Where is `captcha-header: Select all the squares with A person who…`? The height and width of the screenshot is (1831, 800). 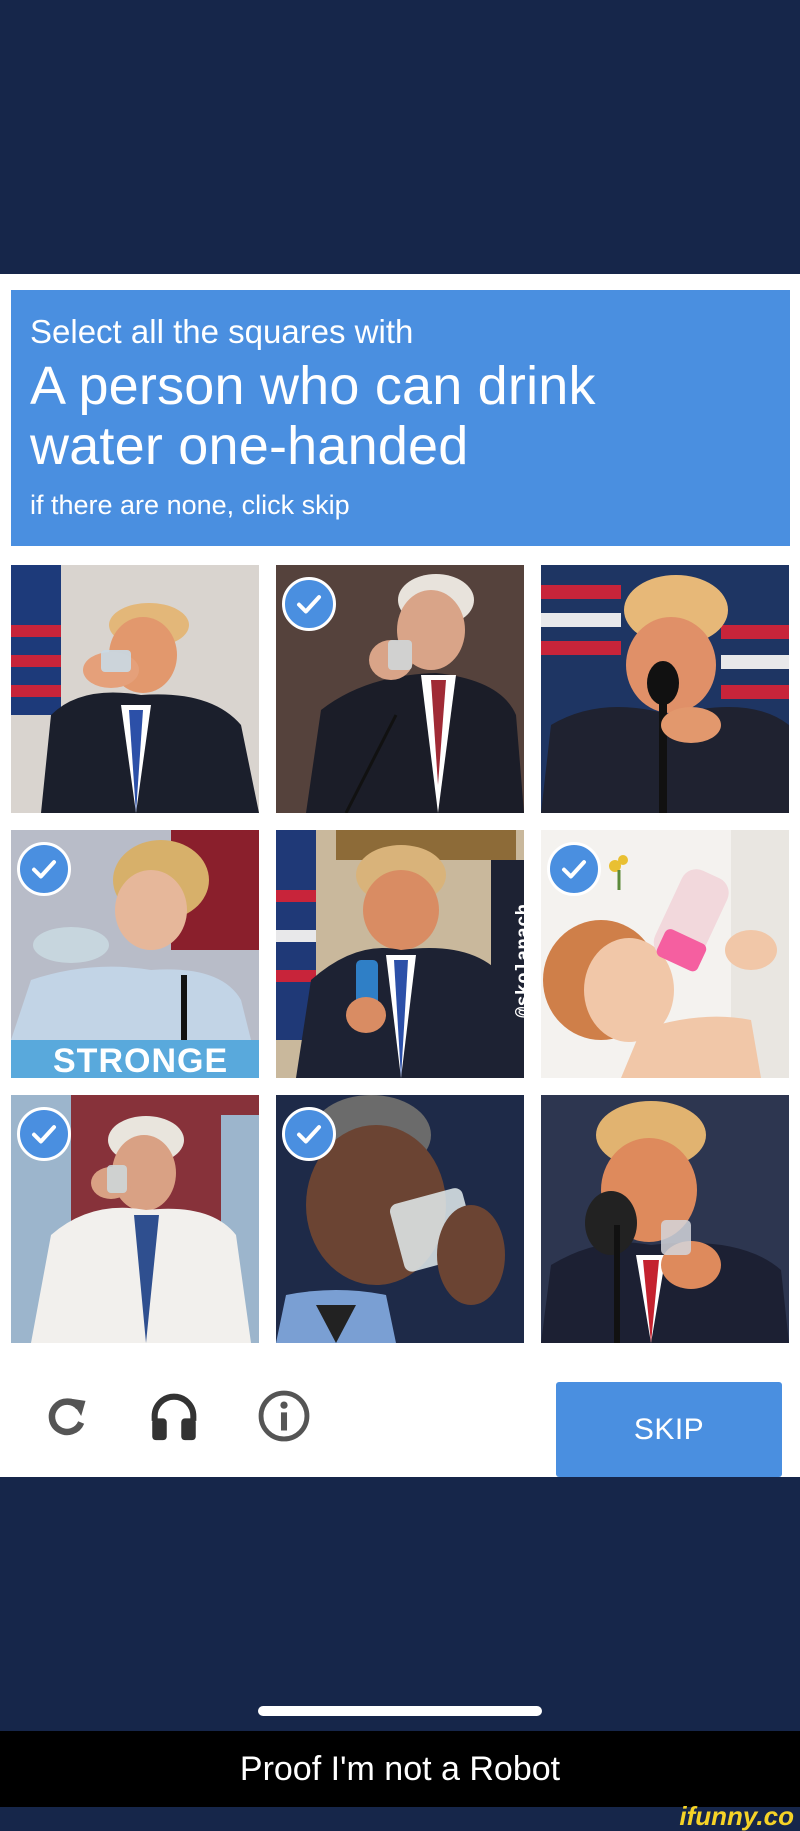 captcha-header: Select all the squares with A person who… is located at coordinates (400, 418).